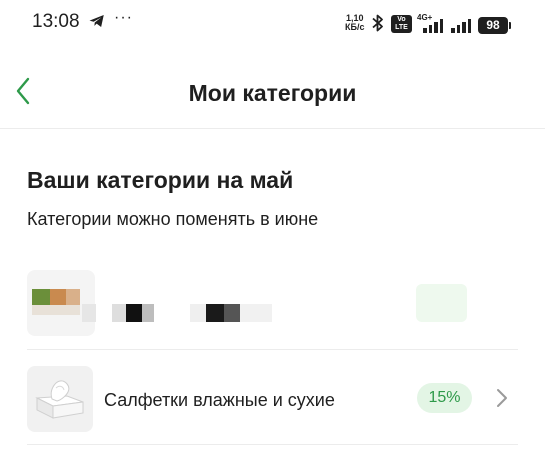 This screenshot has height=460, width=545. Describe the element at coordinates (96, 21) in the screenshot. I see `telegram-icon` at that location.